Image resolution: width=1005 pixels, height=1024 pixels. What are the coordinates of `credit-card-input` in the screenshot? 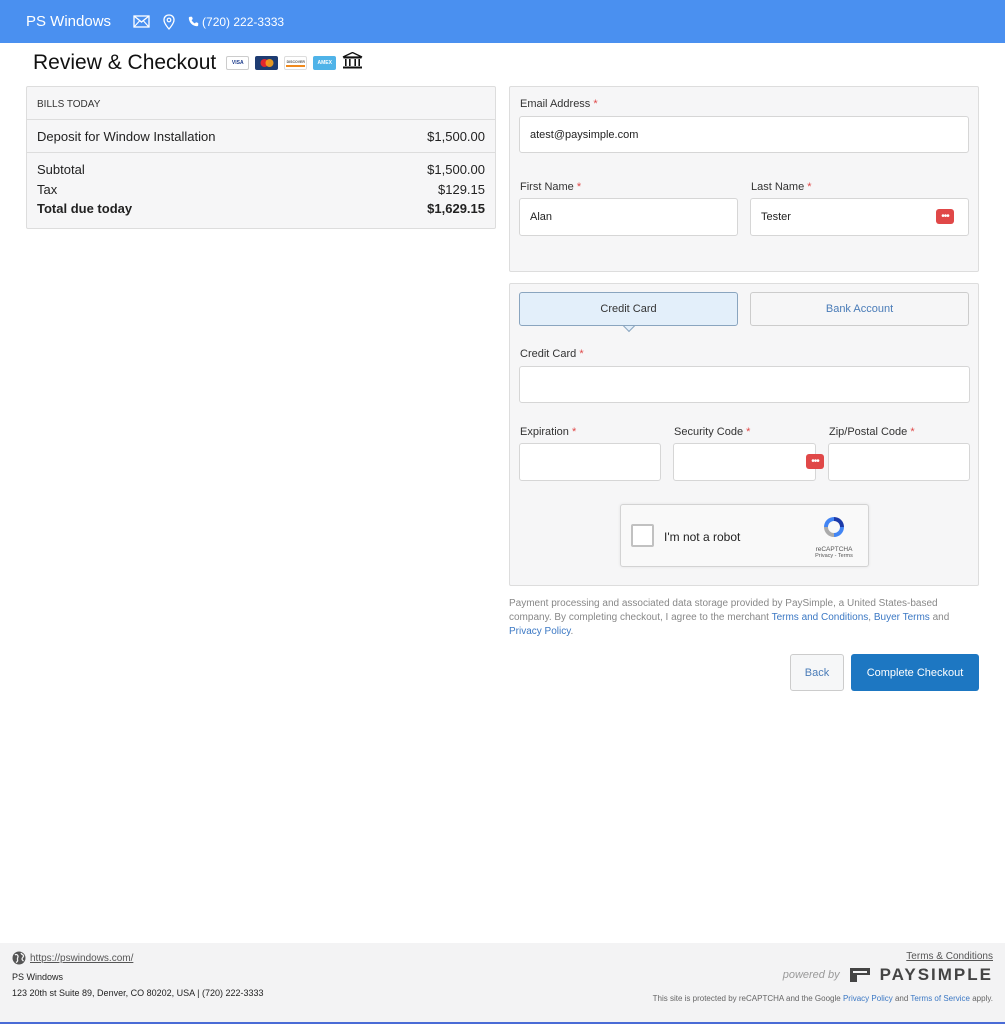 It's located at (744, 384).